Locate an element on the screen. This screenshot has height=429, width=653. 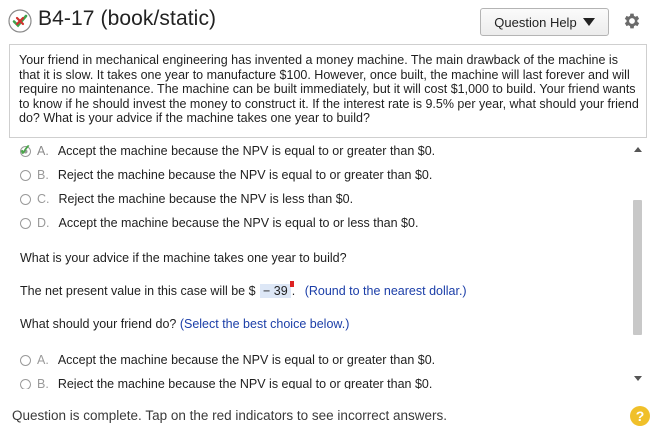
incorrect-indicator is located at coordinates (291, 284).